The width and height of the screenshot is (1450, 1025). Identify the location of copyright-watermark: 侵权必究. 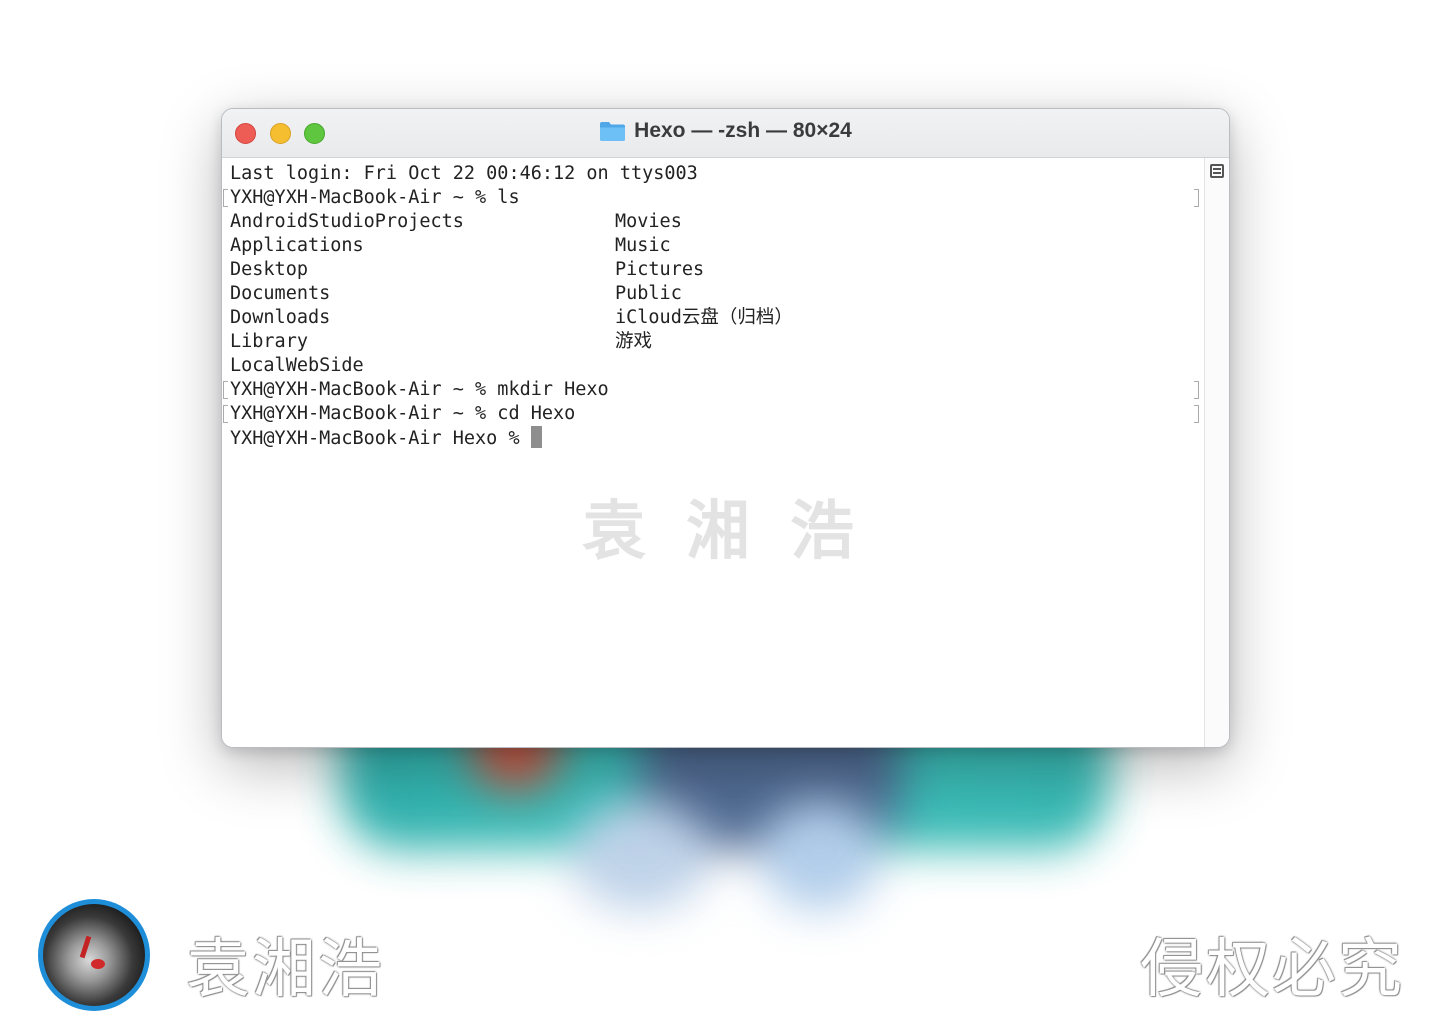
(1272, 970).